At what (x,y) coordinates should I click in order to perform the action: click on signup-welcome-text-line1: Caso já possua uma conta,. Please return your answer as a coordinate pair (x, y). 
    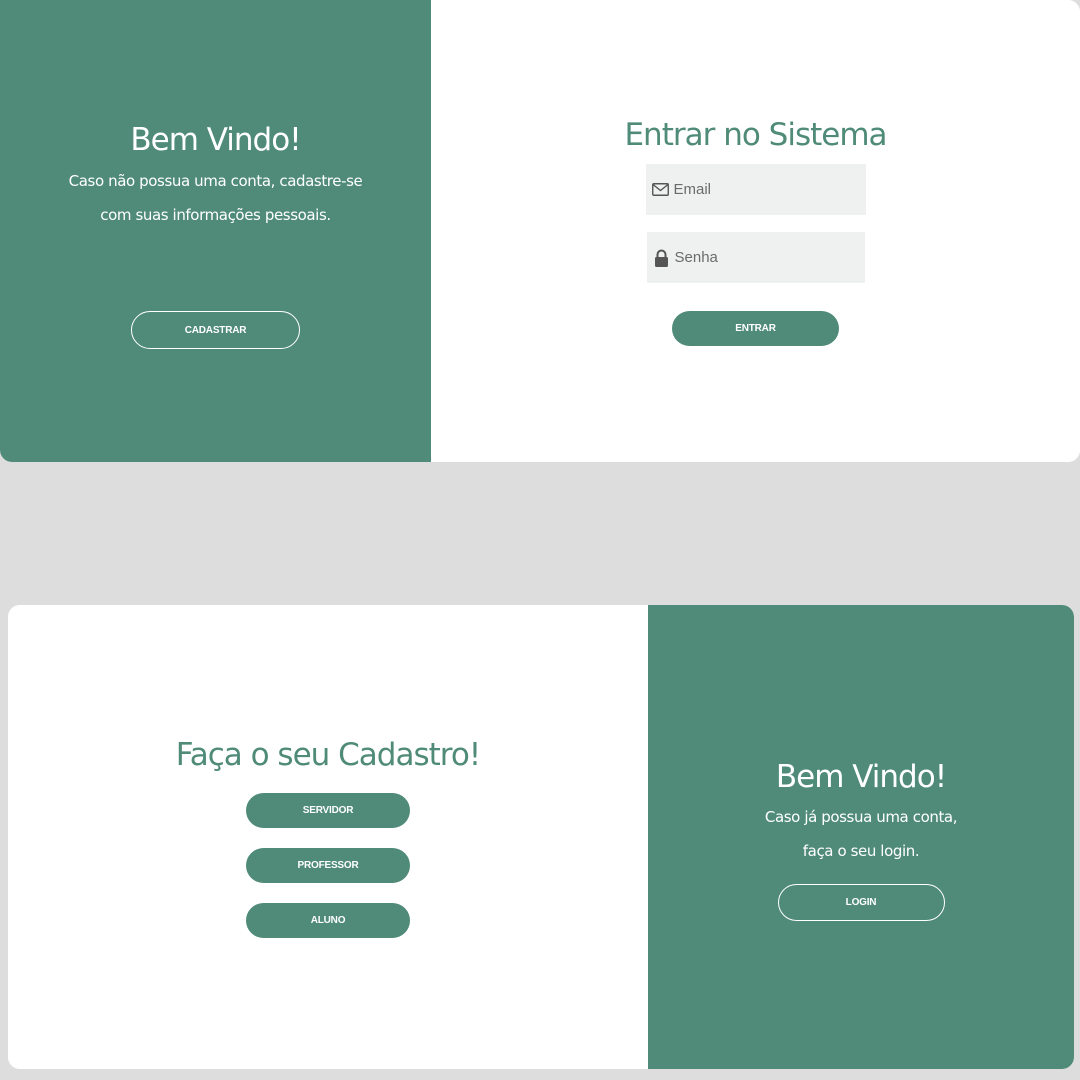
    Looking at the image, I should click on (861, 817).